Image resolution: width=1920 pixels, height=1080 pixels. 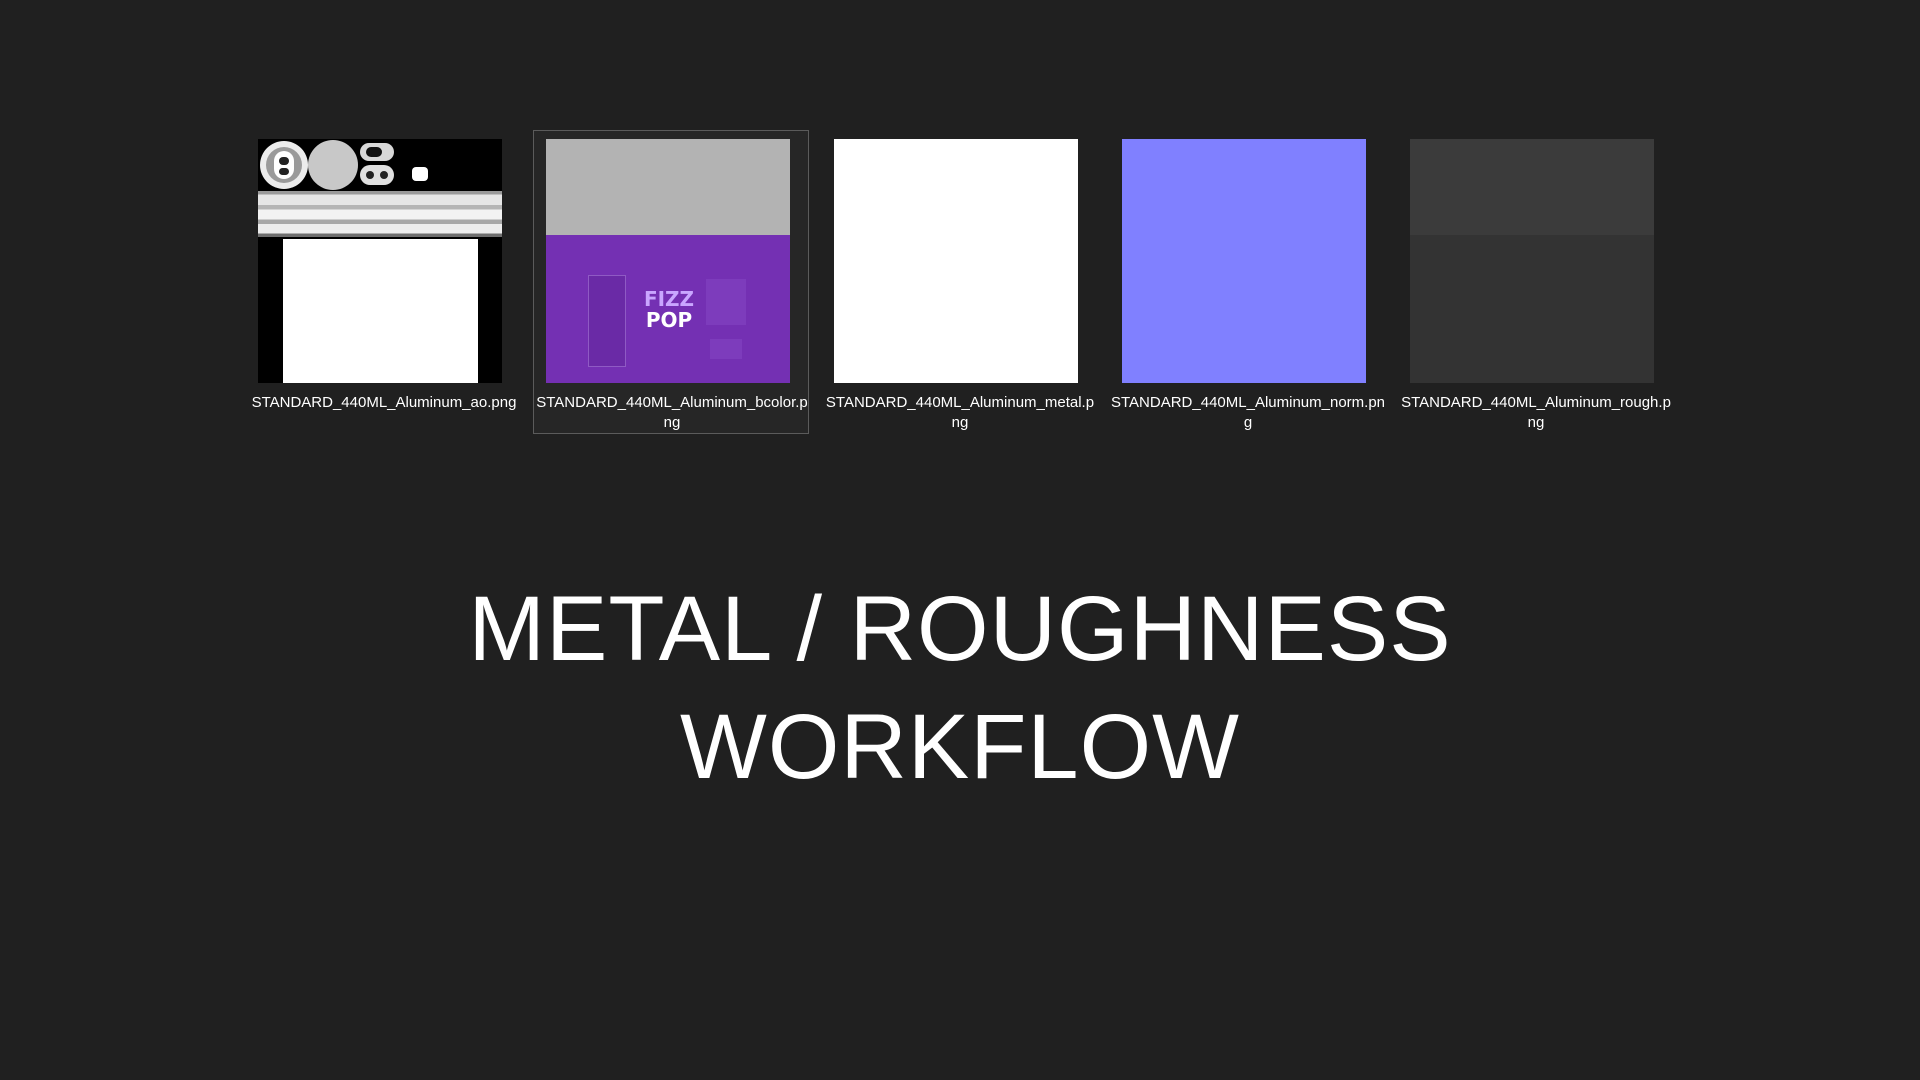 What do you see at coordinates (669, 299) in the screenshot?
I see `fizz-text: FIZZ` at bounding box center [669, 299].